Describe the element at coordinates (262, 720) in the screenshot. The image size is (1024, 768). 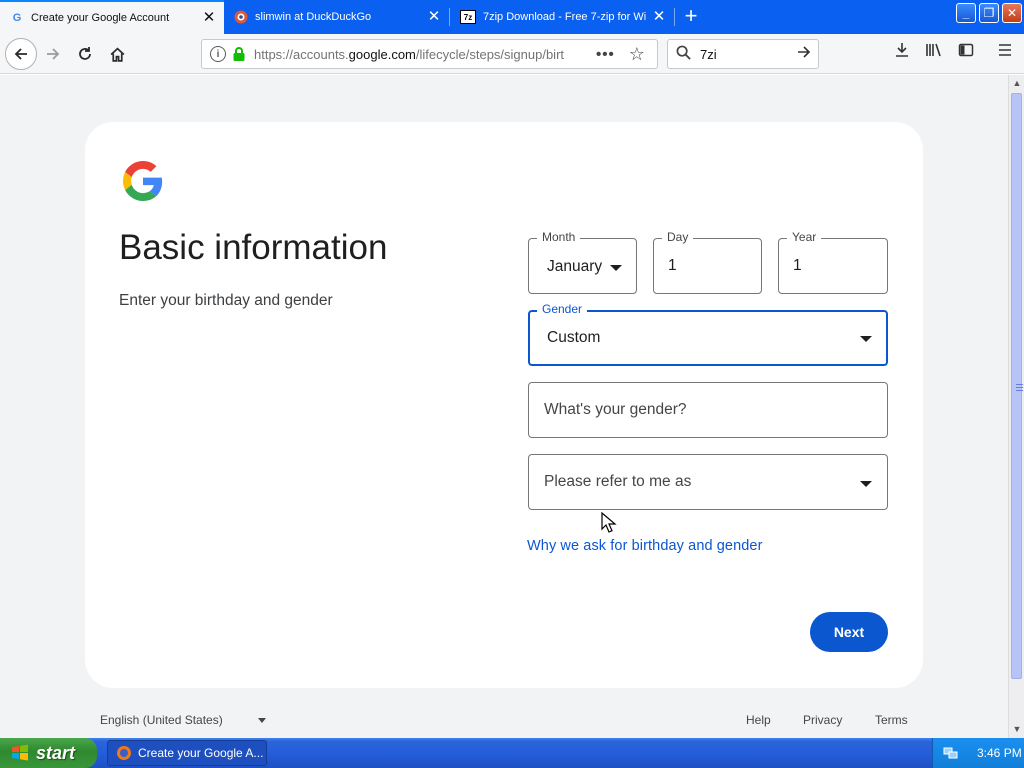
I see `language-caret-icon` at that location.